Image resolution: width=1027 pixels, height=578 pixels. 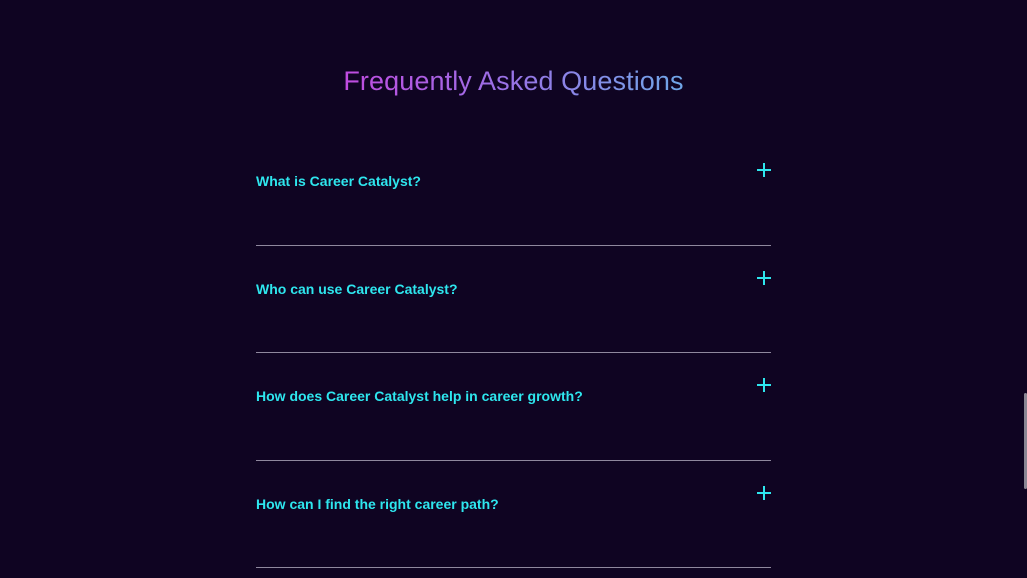 I want to click on faq-title: Frequently Asked Questions, so click(x=513, y=81).